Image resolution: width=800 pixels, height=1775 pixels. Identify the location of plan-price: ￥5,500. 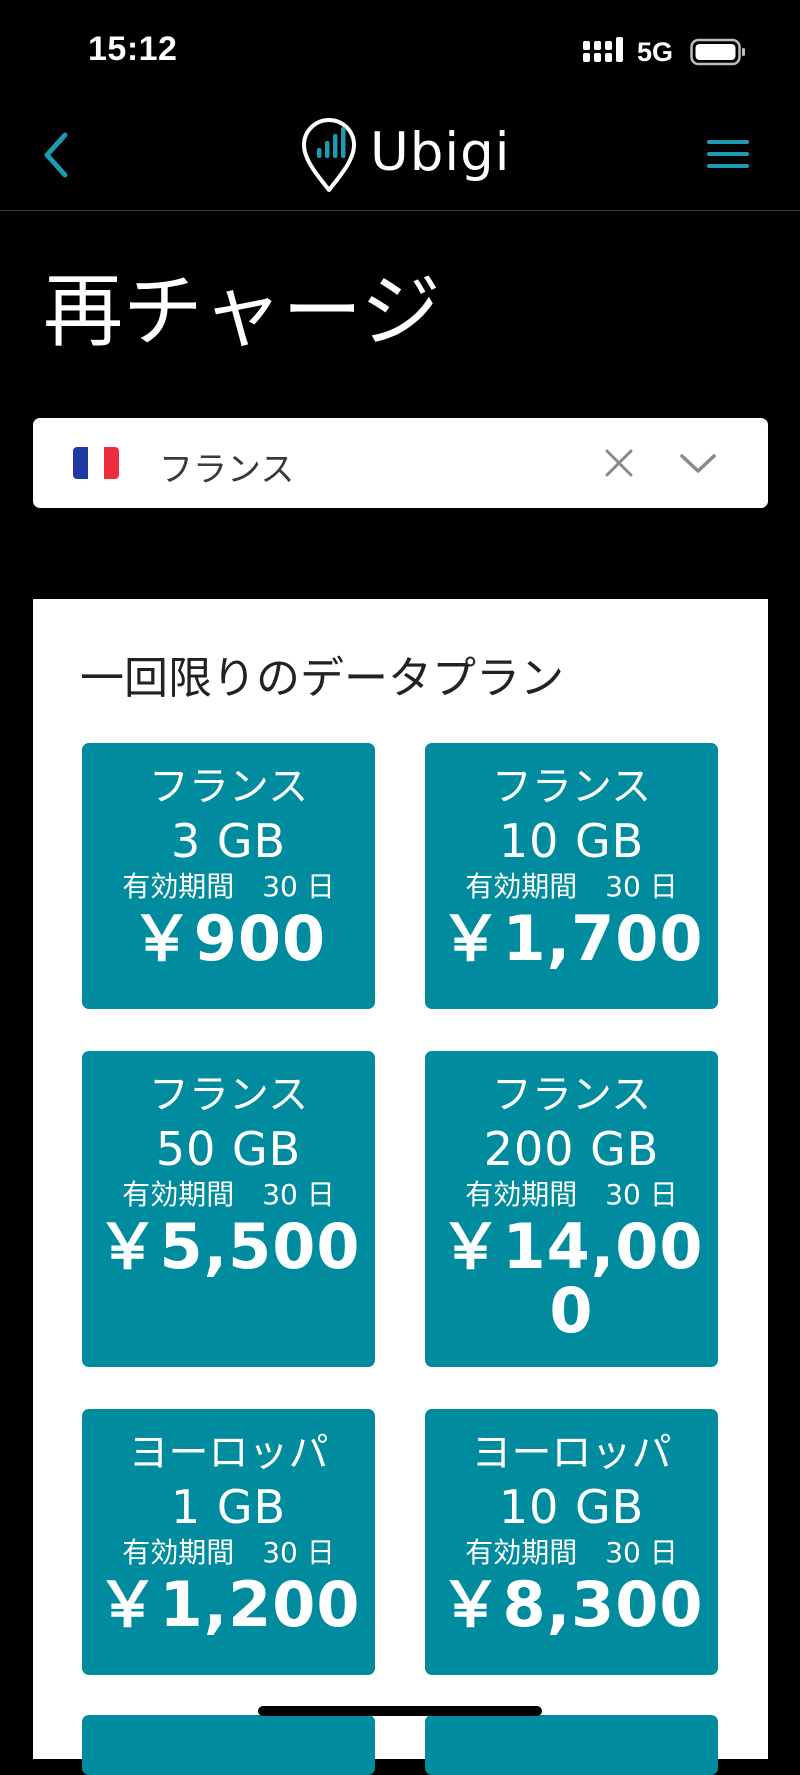
(228, 1246).